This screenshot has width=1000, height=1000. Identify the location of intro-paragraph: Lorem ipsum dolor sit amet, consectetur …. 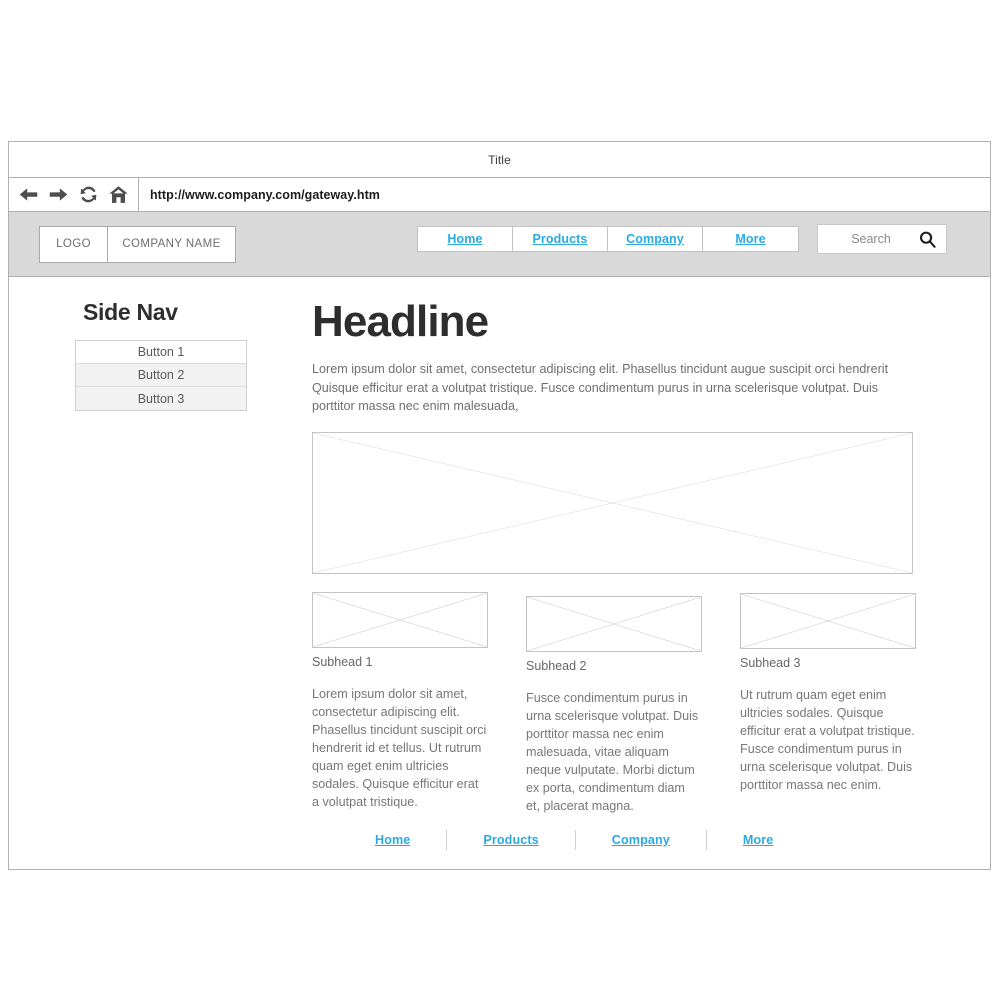
(600, 388).